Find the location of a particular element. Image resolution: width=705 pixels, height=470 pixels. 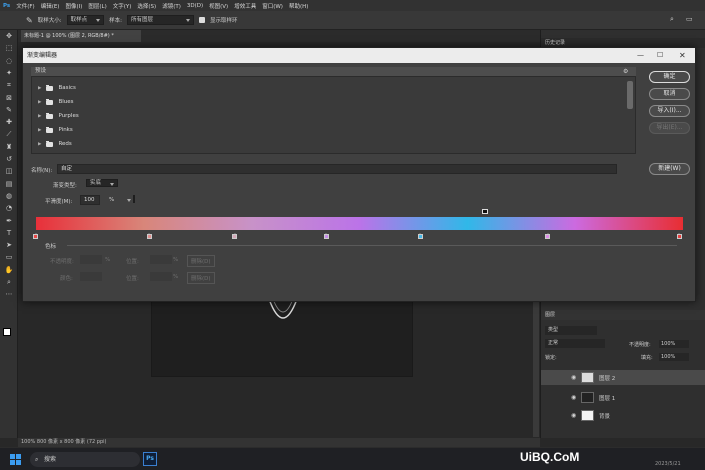

share-icon: ▭ is located at coordinates (689, 19).